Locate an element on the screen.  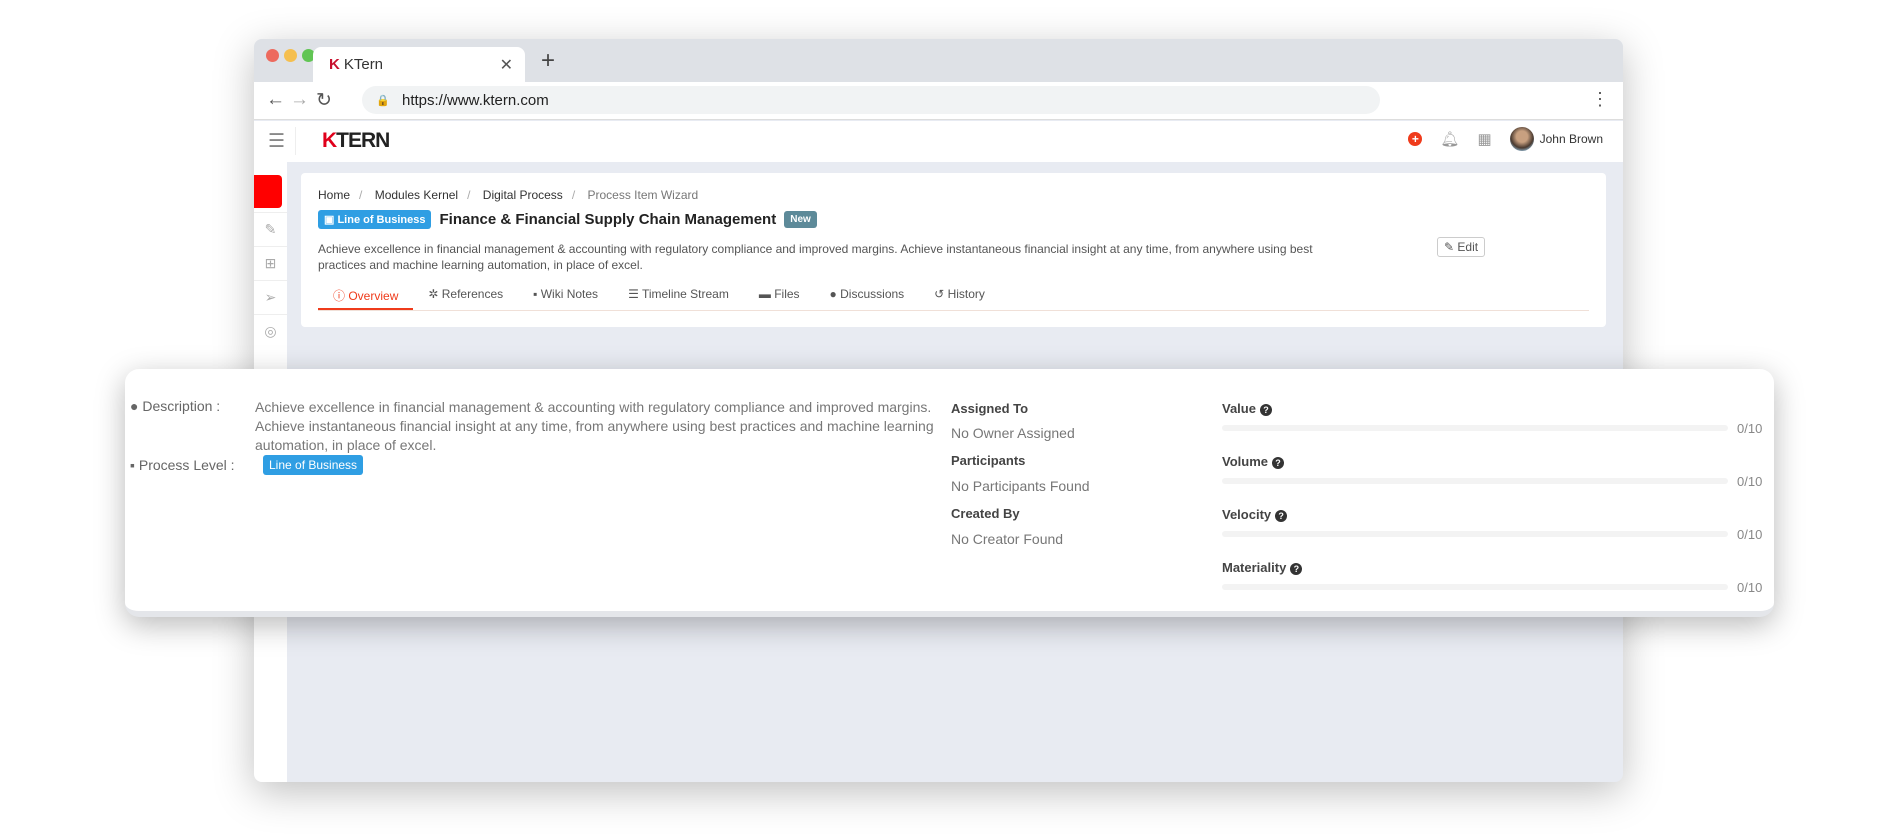
edit-icon: ✎ is located at coordinates (1449, 247).